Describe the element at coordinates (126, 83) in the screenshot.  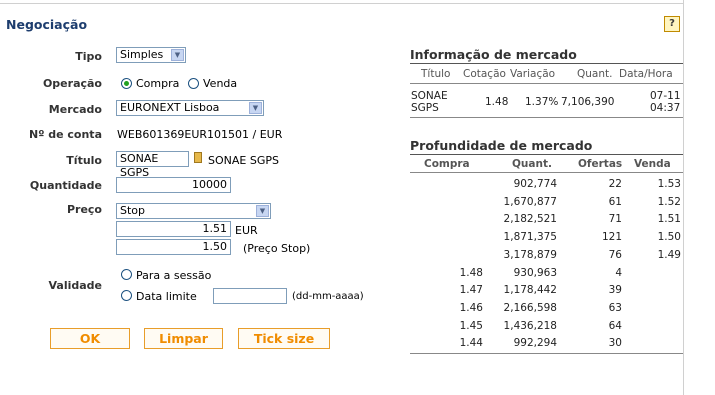
I see `compra-radio` at that location.